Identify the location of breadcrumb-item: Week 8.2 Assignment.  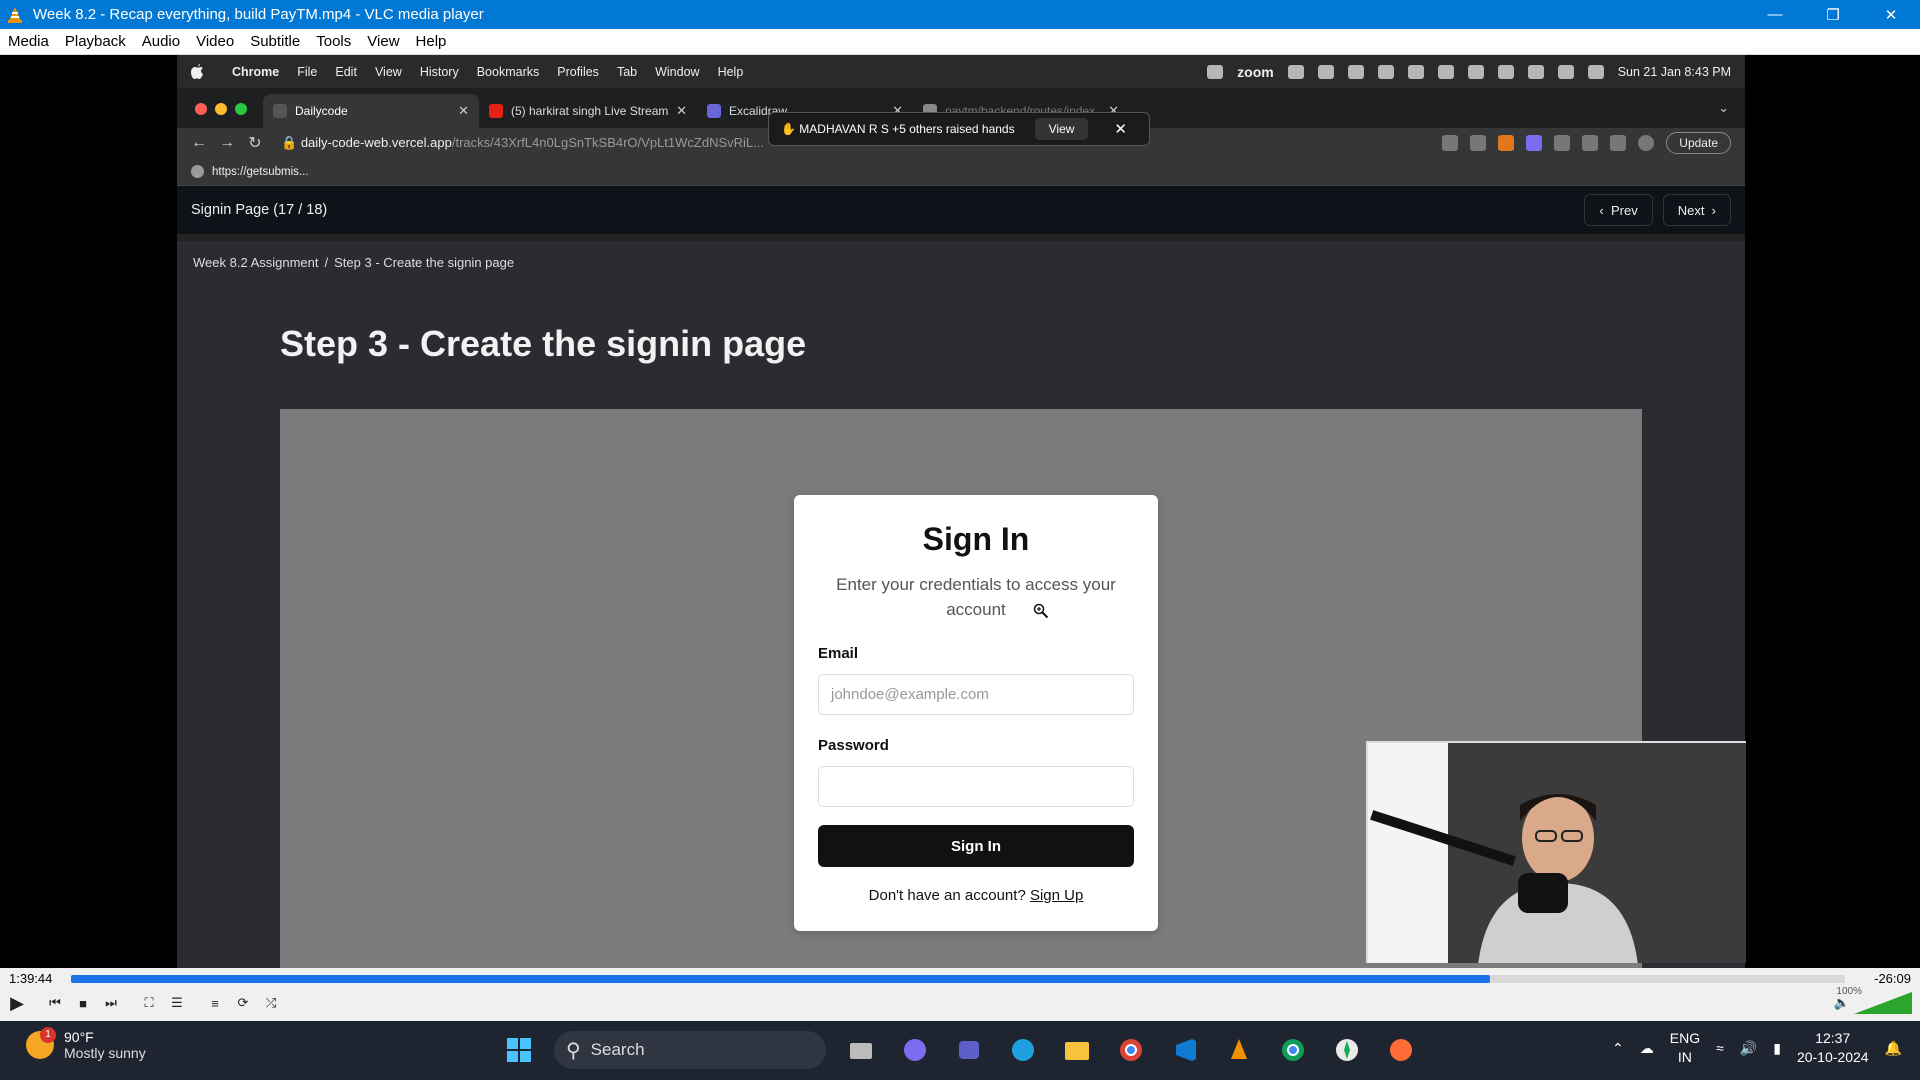
(256, 262).